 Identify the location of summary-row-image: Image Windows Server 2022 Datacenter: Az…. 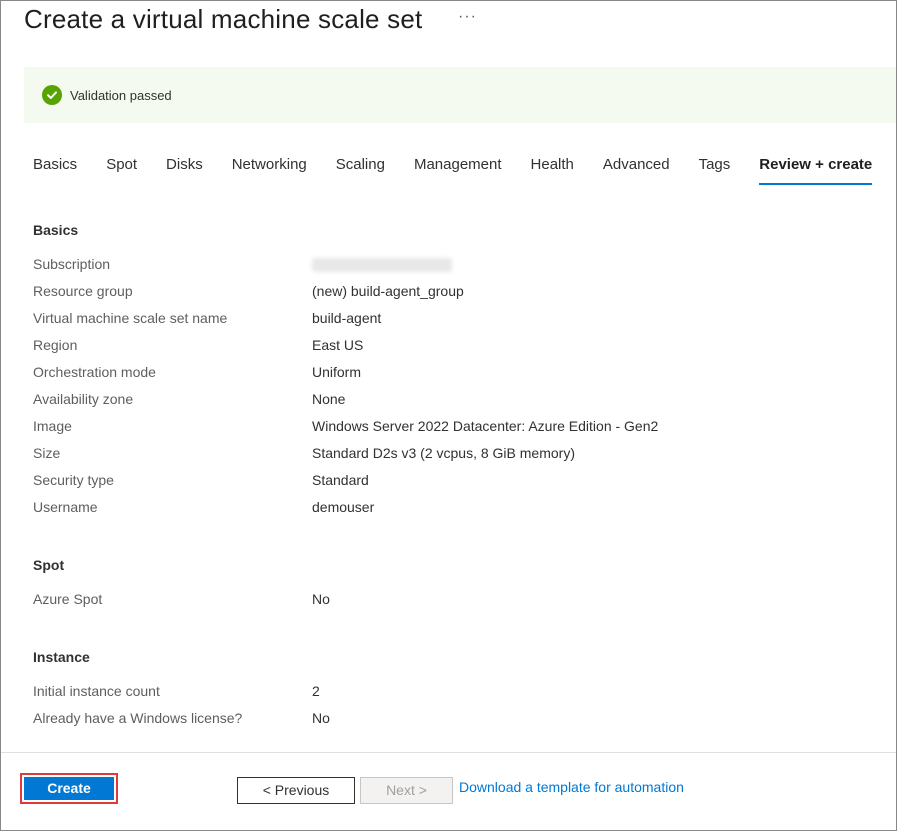
(458, 428).